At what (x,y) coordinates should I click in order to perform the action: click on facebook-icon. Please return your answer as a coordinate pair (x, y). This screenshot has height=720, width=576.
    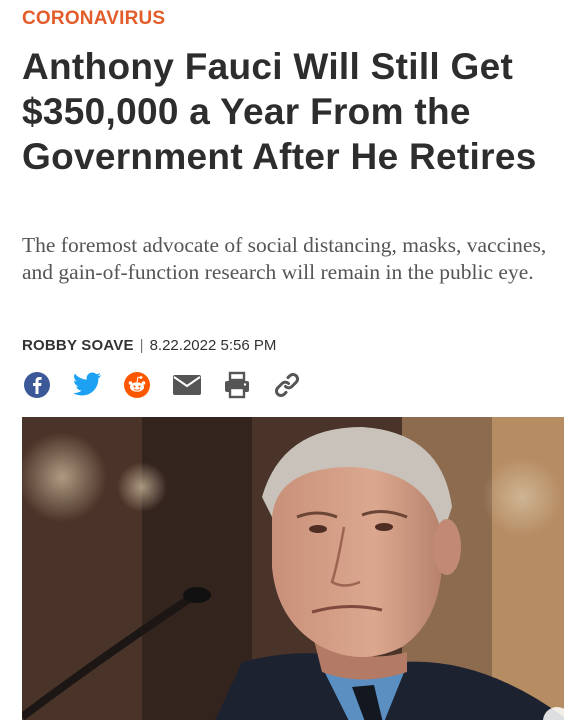
    Looking at the image, I should click on (37, 385).